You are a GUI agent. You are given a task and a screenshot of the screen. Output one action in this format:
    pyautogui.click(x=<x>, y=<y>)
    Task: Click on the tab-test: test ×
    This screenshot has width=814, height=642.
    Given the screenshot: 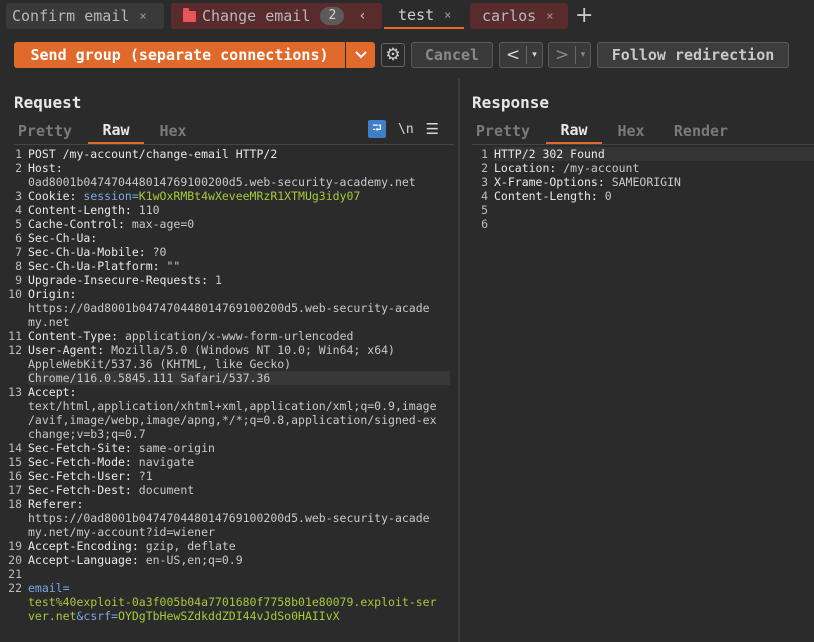 What is the action you would take?
    pyautogui.click(x=424, y=16)
    